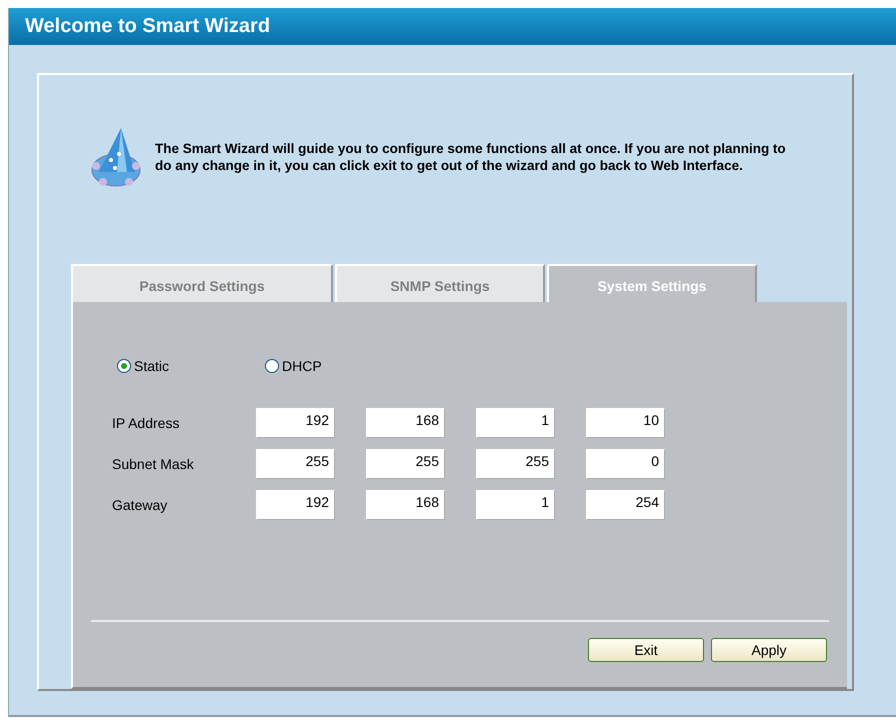 Image resolution: width=896 pixels, height=720 pixels. What do you see at coordinates (625, 505) in the screenshot?
I see `octet-field: 254` at bounding box center [625, 505].